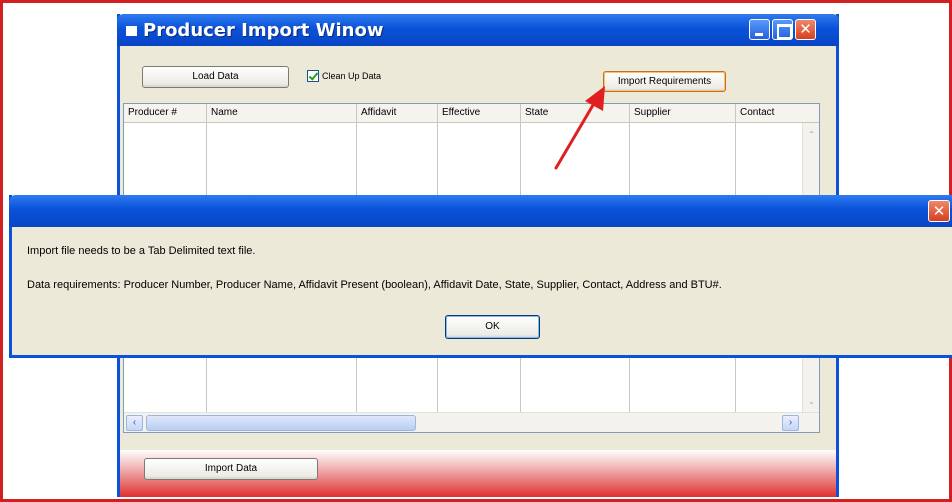 Image resolution: width=952 pixels, height=502 pixels. Describe the element at coordinates (281, 423) in the screenshot. I see `horizontal-scroll-thumb` at that location.